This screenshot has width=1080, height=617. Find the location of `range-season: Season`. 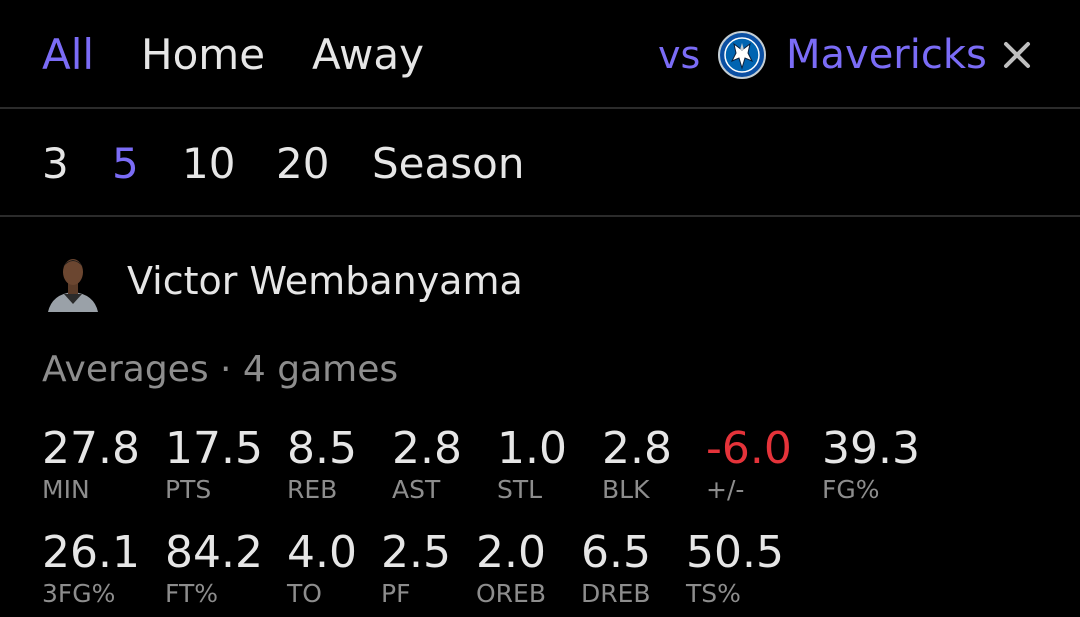

range-season: Season is located at coordinates (448, 164).